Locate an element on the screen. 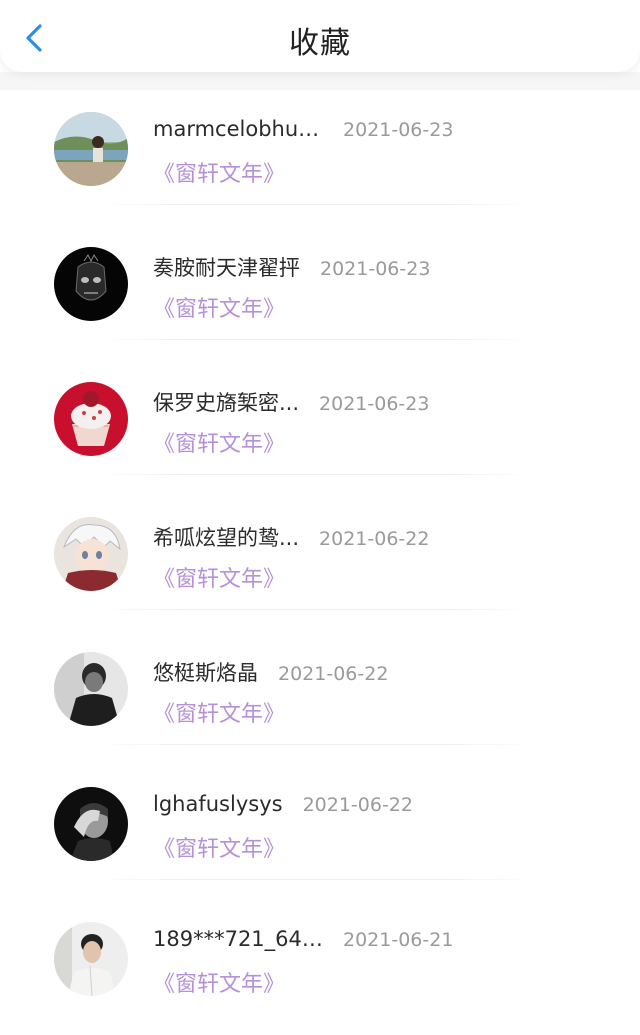 This screenshot has height=1035, width=640. list-item: 悠梃斯烙晶 2021-06-22 《窗轩文年》 is located at coordinates (320, 697).